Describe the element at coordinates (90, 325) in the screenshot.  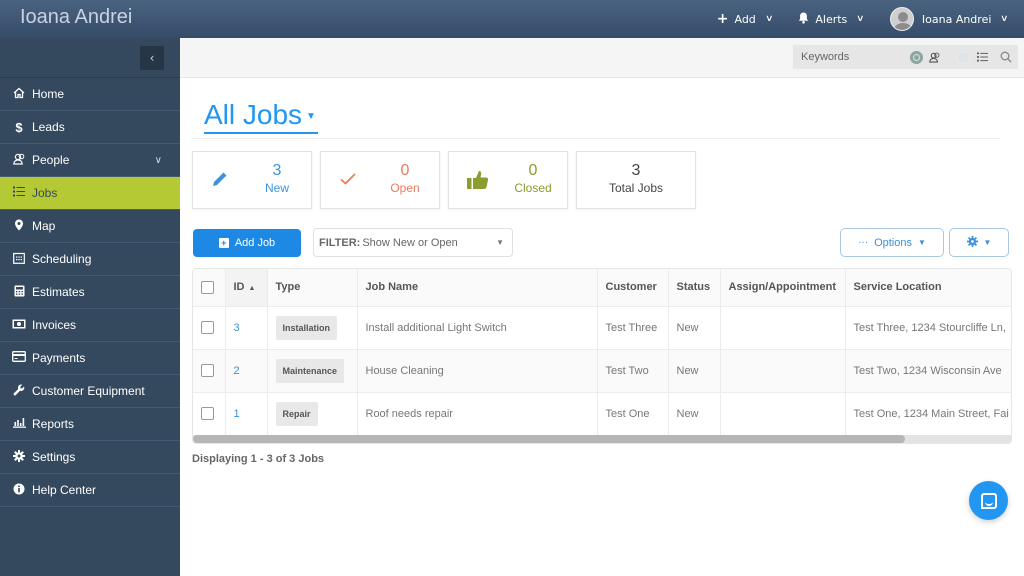
I see `sidebar-item-invoices: Invoices` at that location.